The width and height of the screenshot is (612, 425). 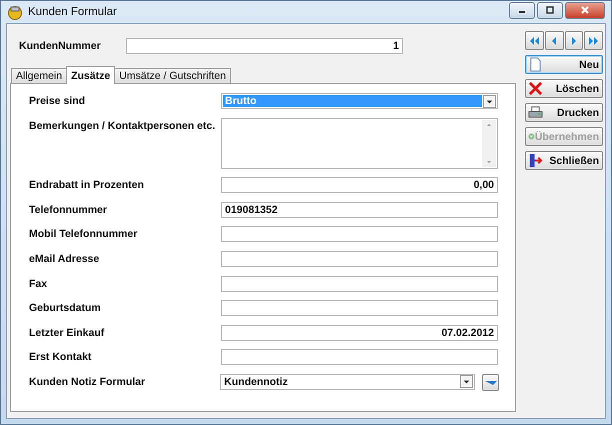 I want to click on dropdown-value: Brutto, so click(x=352, y=101).